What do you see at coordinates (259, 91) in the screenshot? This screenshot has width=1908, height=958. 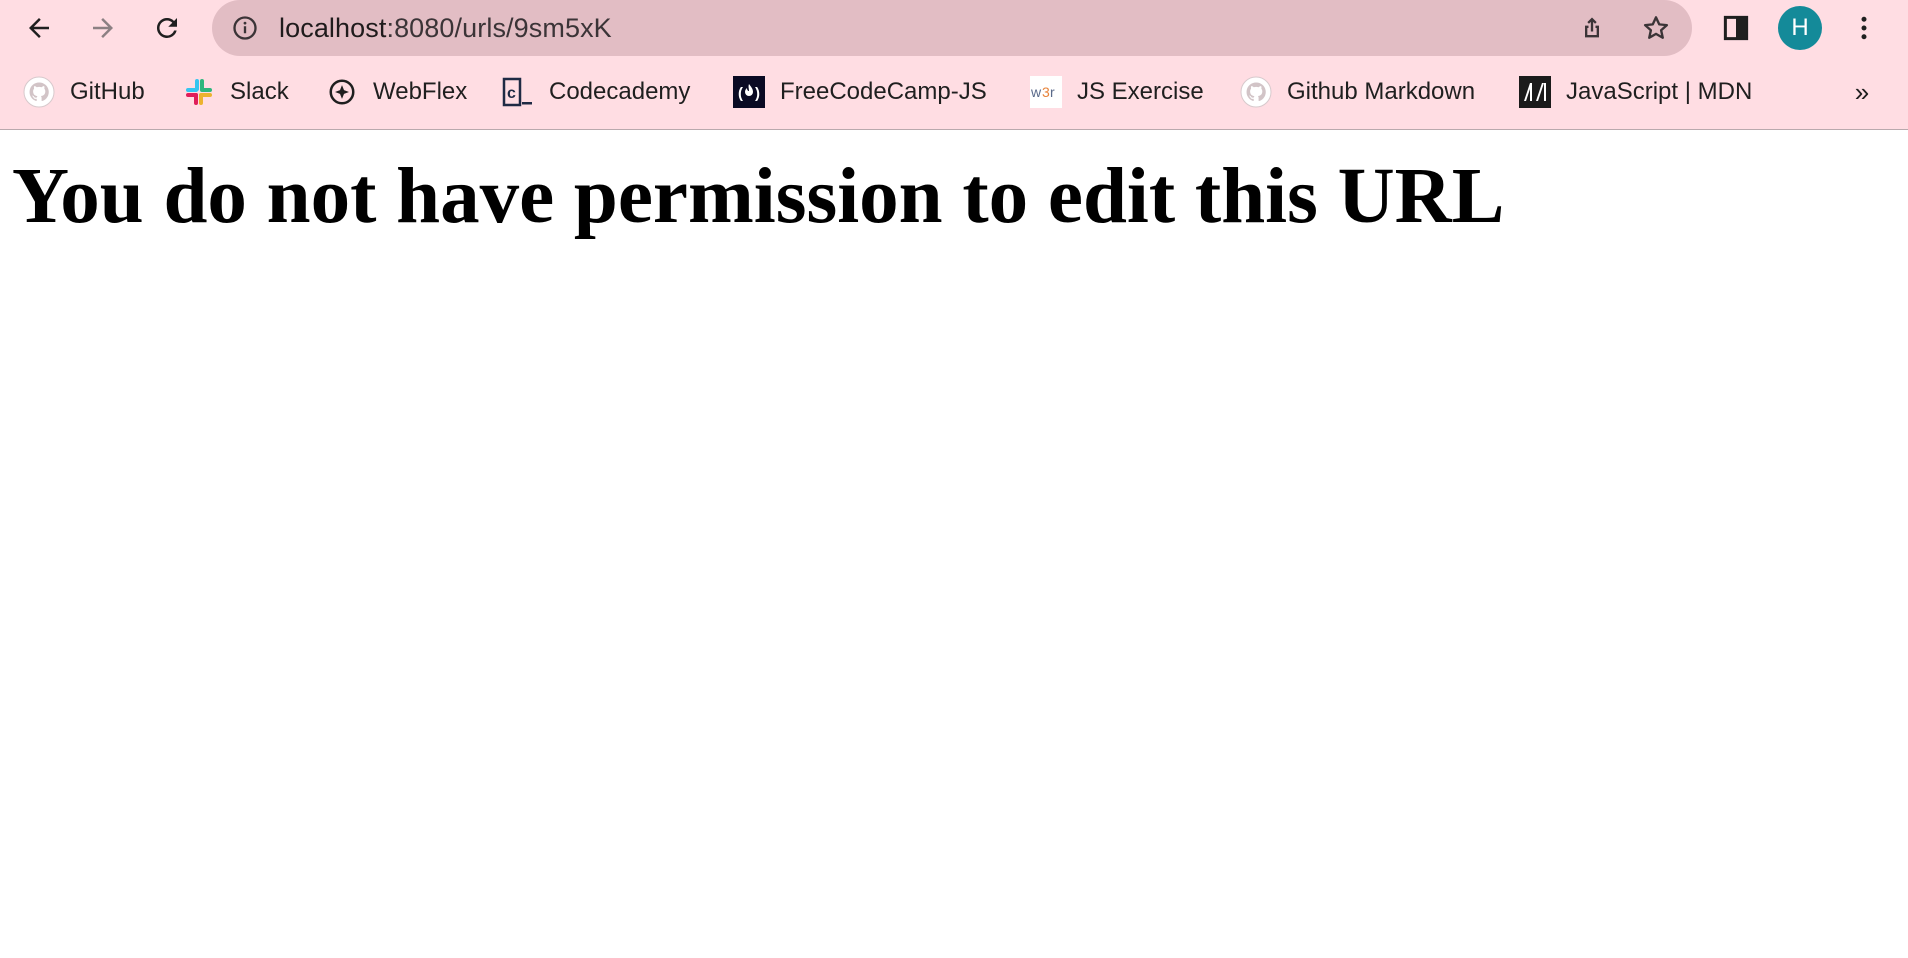 I see `bookmark-label: Slack` at bounding box center [259, 91].